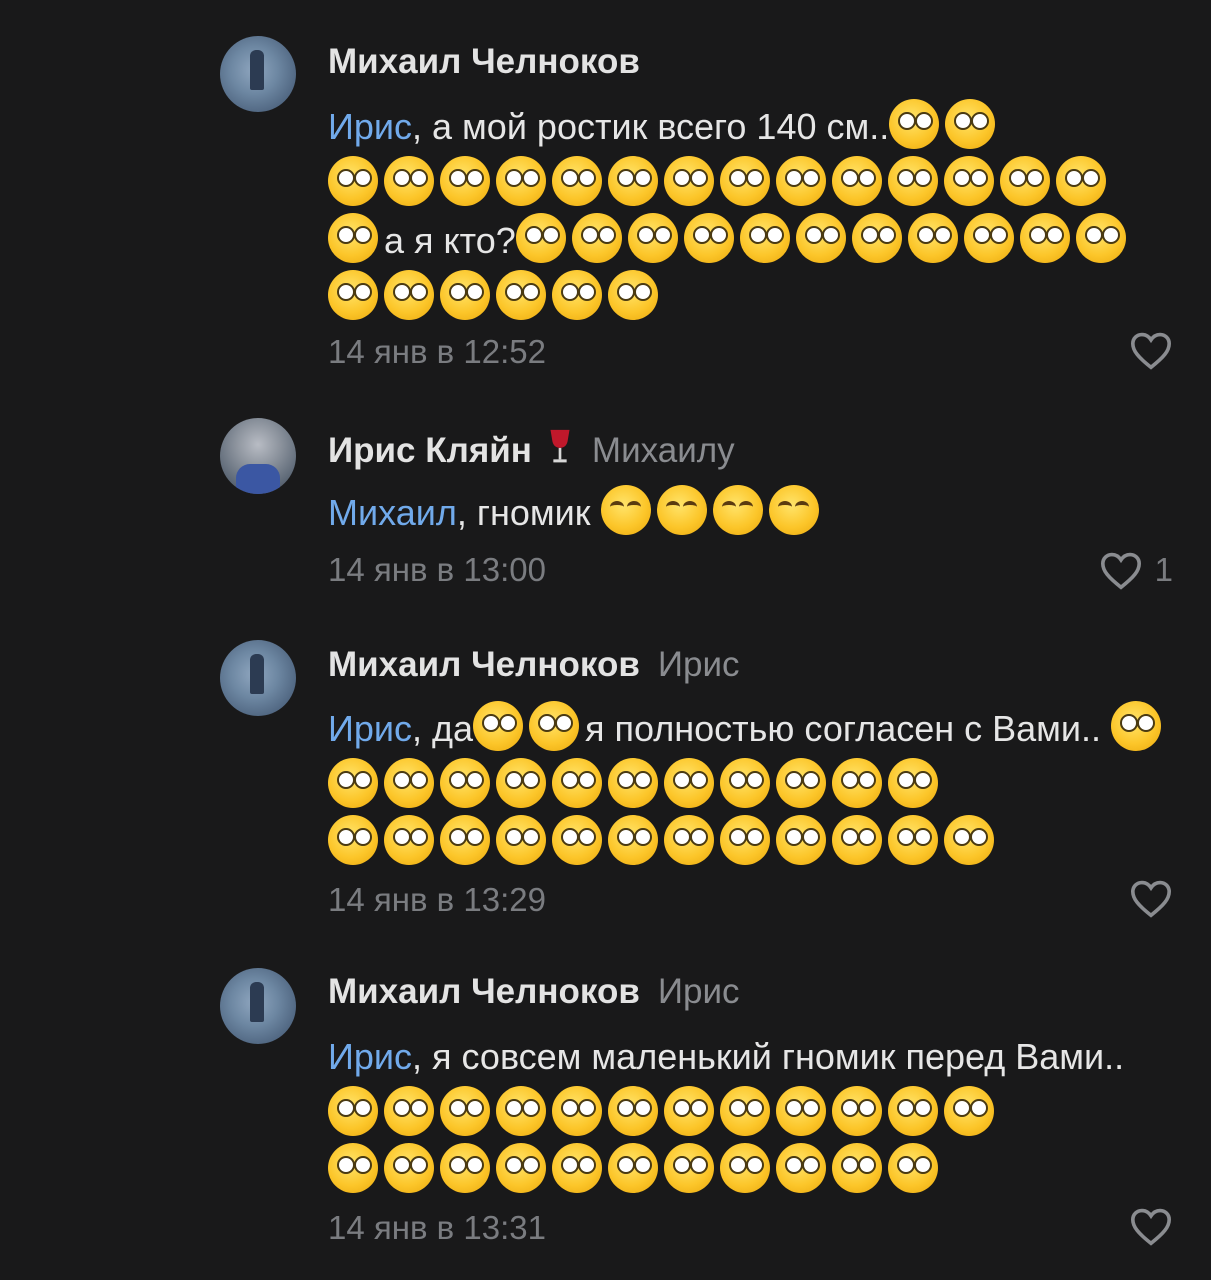  I want to click on comment-text-part: я полностью согласен с Вами.., so click(843, 728).